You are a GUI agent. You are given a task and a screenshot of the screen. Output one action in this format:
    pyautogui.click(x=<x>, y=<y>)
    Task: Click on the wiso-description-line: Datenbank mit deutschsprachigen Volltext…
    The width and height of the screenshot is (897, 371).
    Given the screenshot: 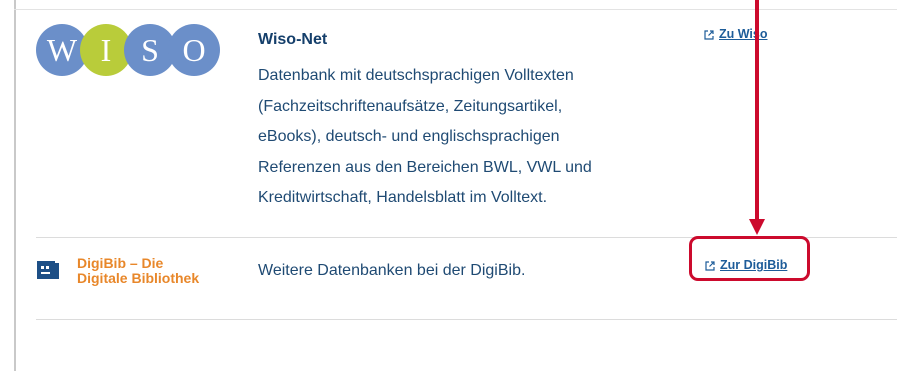 What is the action you would take?
    pyautogui.click(x=416, y=75)
    